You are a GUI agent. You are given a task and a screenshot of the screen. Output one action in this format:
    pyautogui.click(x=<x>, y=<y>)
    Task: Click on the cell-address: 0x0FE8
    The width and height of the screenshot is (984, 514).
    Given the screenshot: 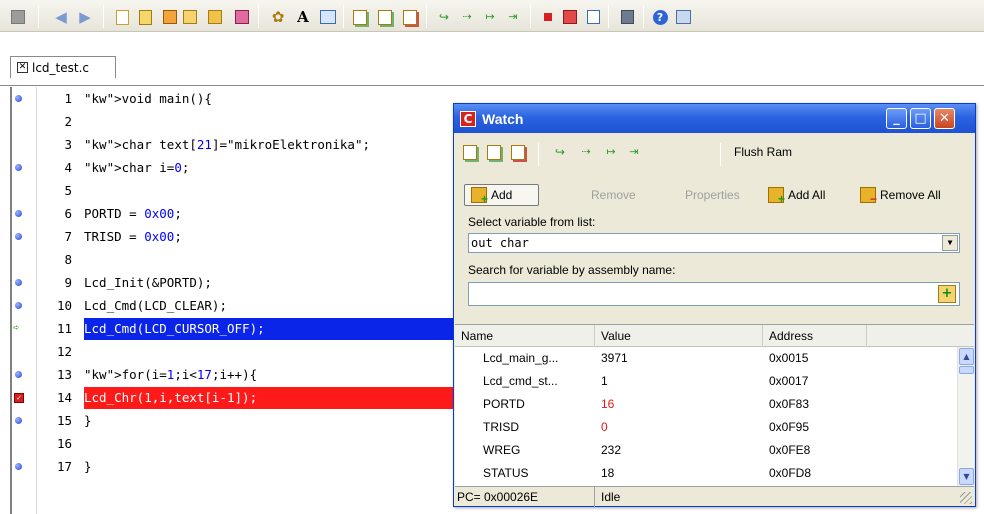 What is the action you would take?
    pyautogui.click(x=790, y=450)
    